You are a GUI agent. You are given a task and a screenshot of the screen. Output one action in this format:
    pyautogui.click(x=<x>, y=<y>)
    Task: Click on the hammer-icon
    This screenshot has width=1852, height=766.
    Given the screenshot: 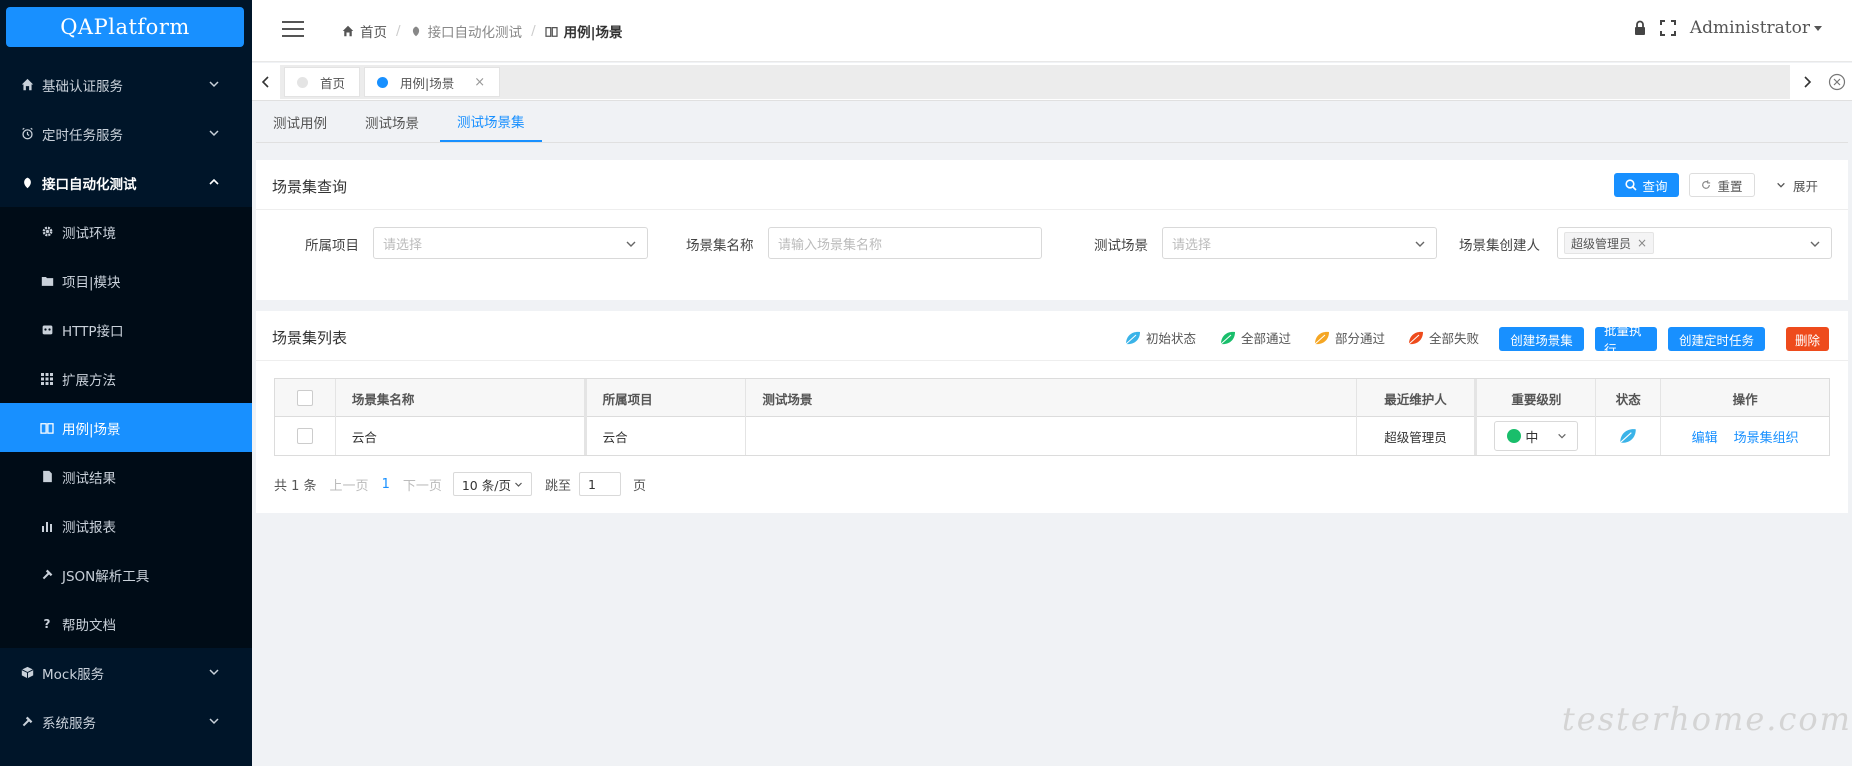 What is the action you would take?
    pyautogui.click(x=47, y=575)
    